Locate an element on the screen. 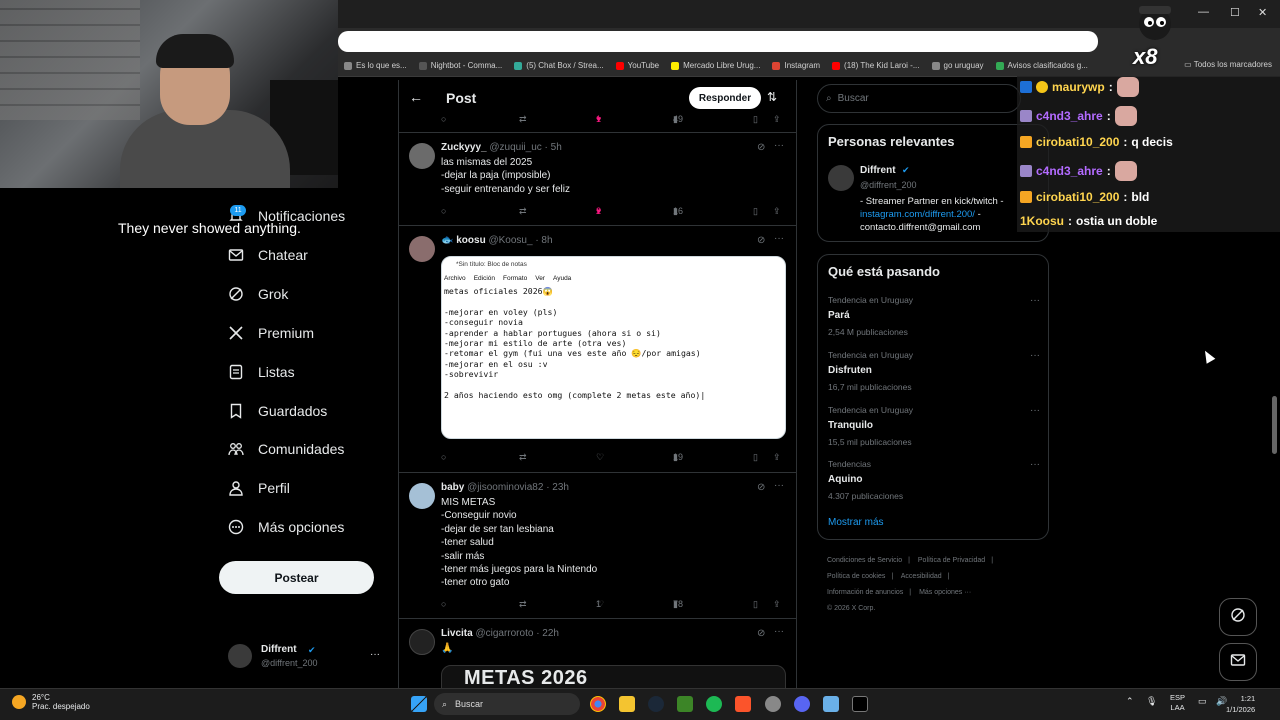  back-arrow-icon: ← is located at coordinates (416, 97).